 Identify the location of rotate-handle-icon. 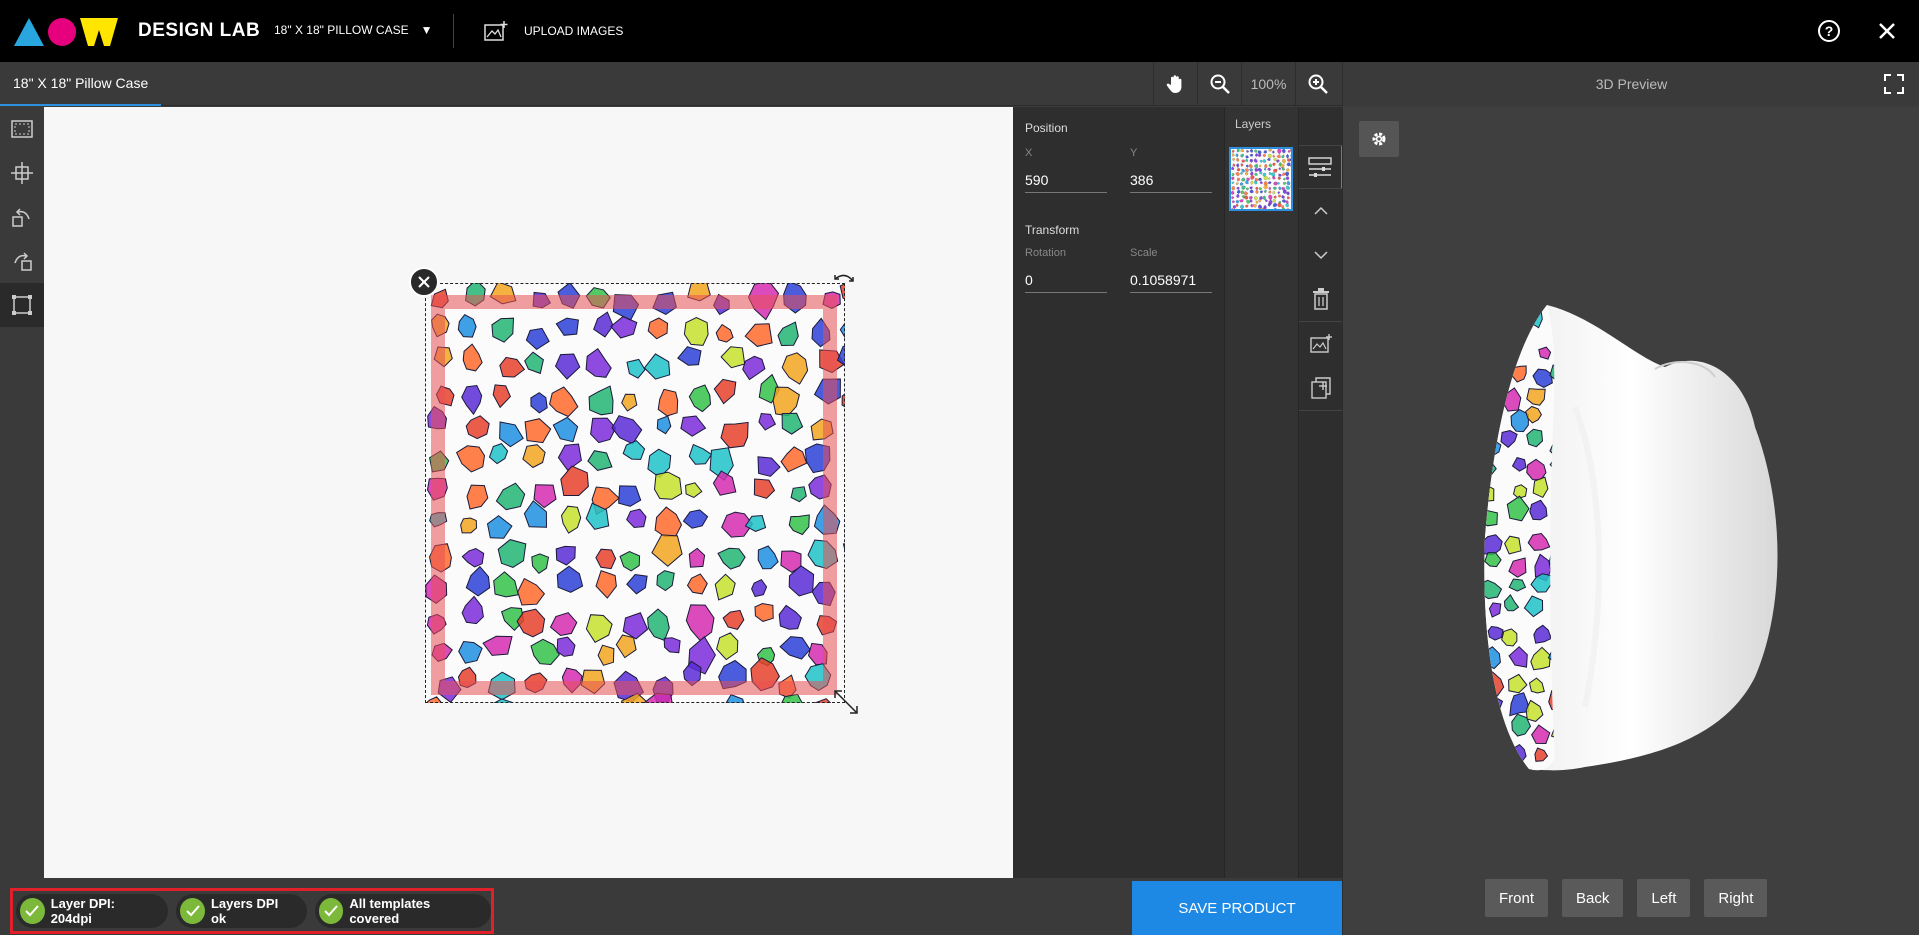
(845, 283).